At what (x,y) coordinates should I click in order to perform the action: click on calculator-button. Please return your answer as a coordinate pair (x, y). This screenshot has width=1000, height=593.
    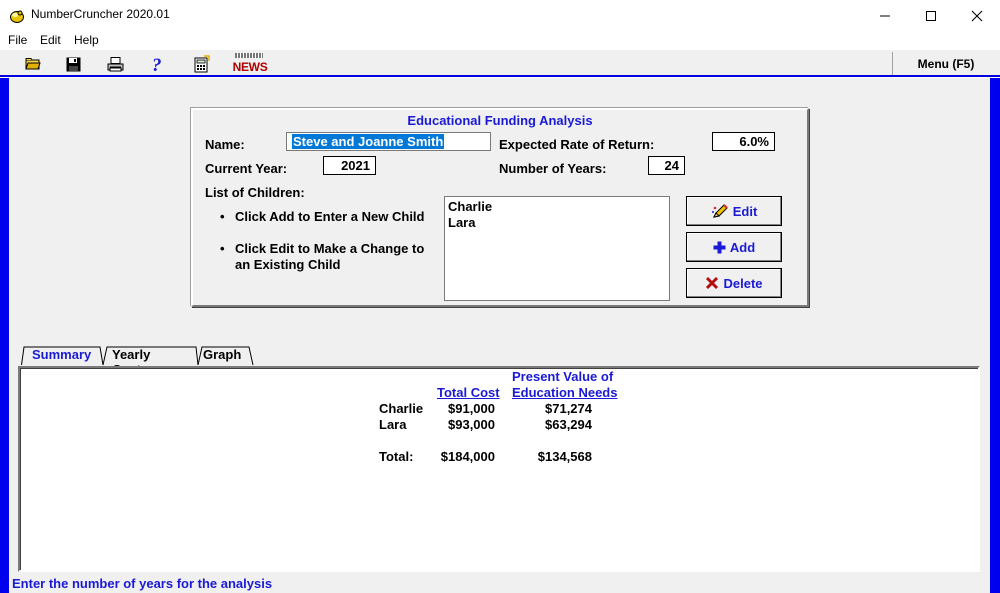
    Looking at the image, I should click on (202, 64).